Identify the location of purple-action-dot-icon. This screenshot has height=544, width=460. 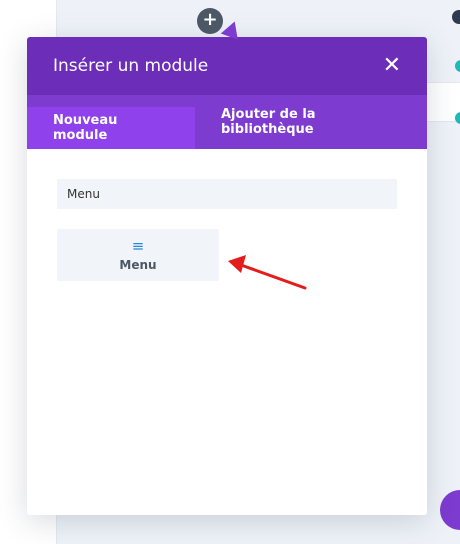
(450, 510).